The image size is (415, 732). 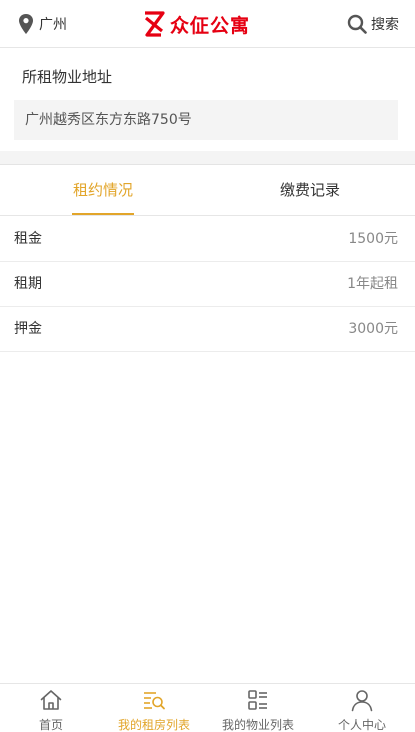 I want to click on section-divider, so click(x=207, y=158).